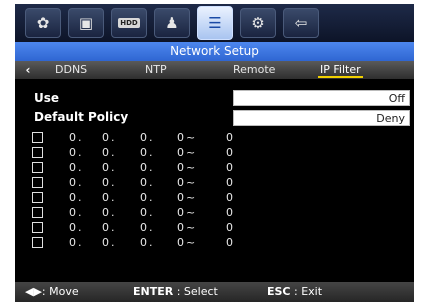 Image resolution: width=424 pixels, height=305 pixels. I want to click on menu-icon-users: ♟, so click(172, 23).